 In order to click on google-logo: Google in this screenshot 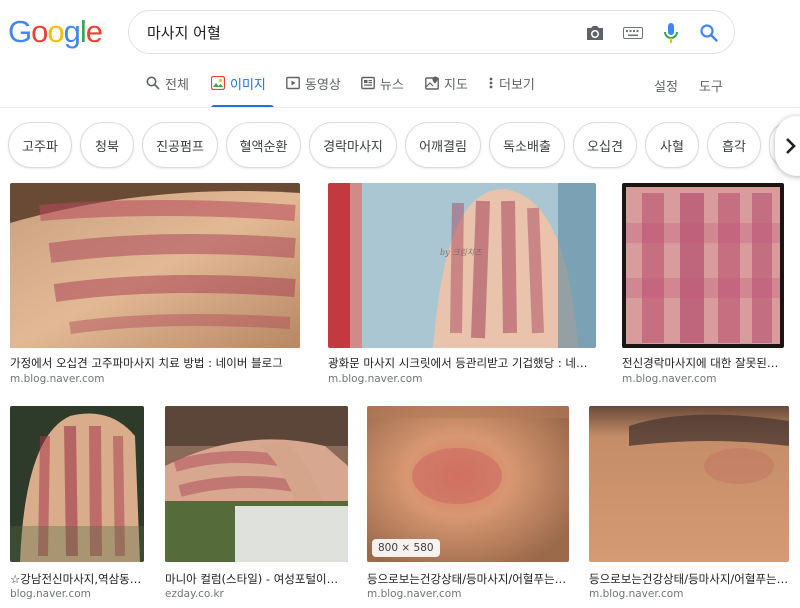, I will do `click(55, 32)`.